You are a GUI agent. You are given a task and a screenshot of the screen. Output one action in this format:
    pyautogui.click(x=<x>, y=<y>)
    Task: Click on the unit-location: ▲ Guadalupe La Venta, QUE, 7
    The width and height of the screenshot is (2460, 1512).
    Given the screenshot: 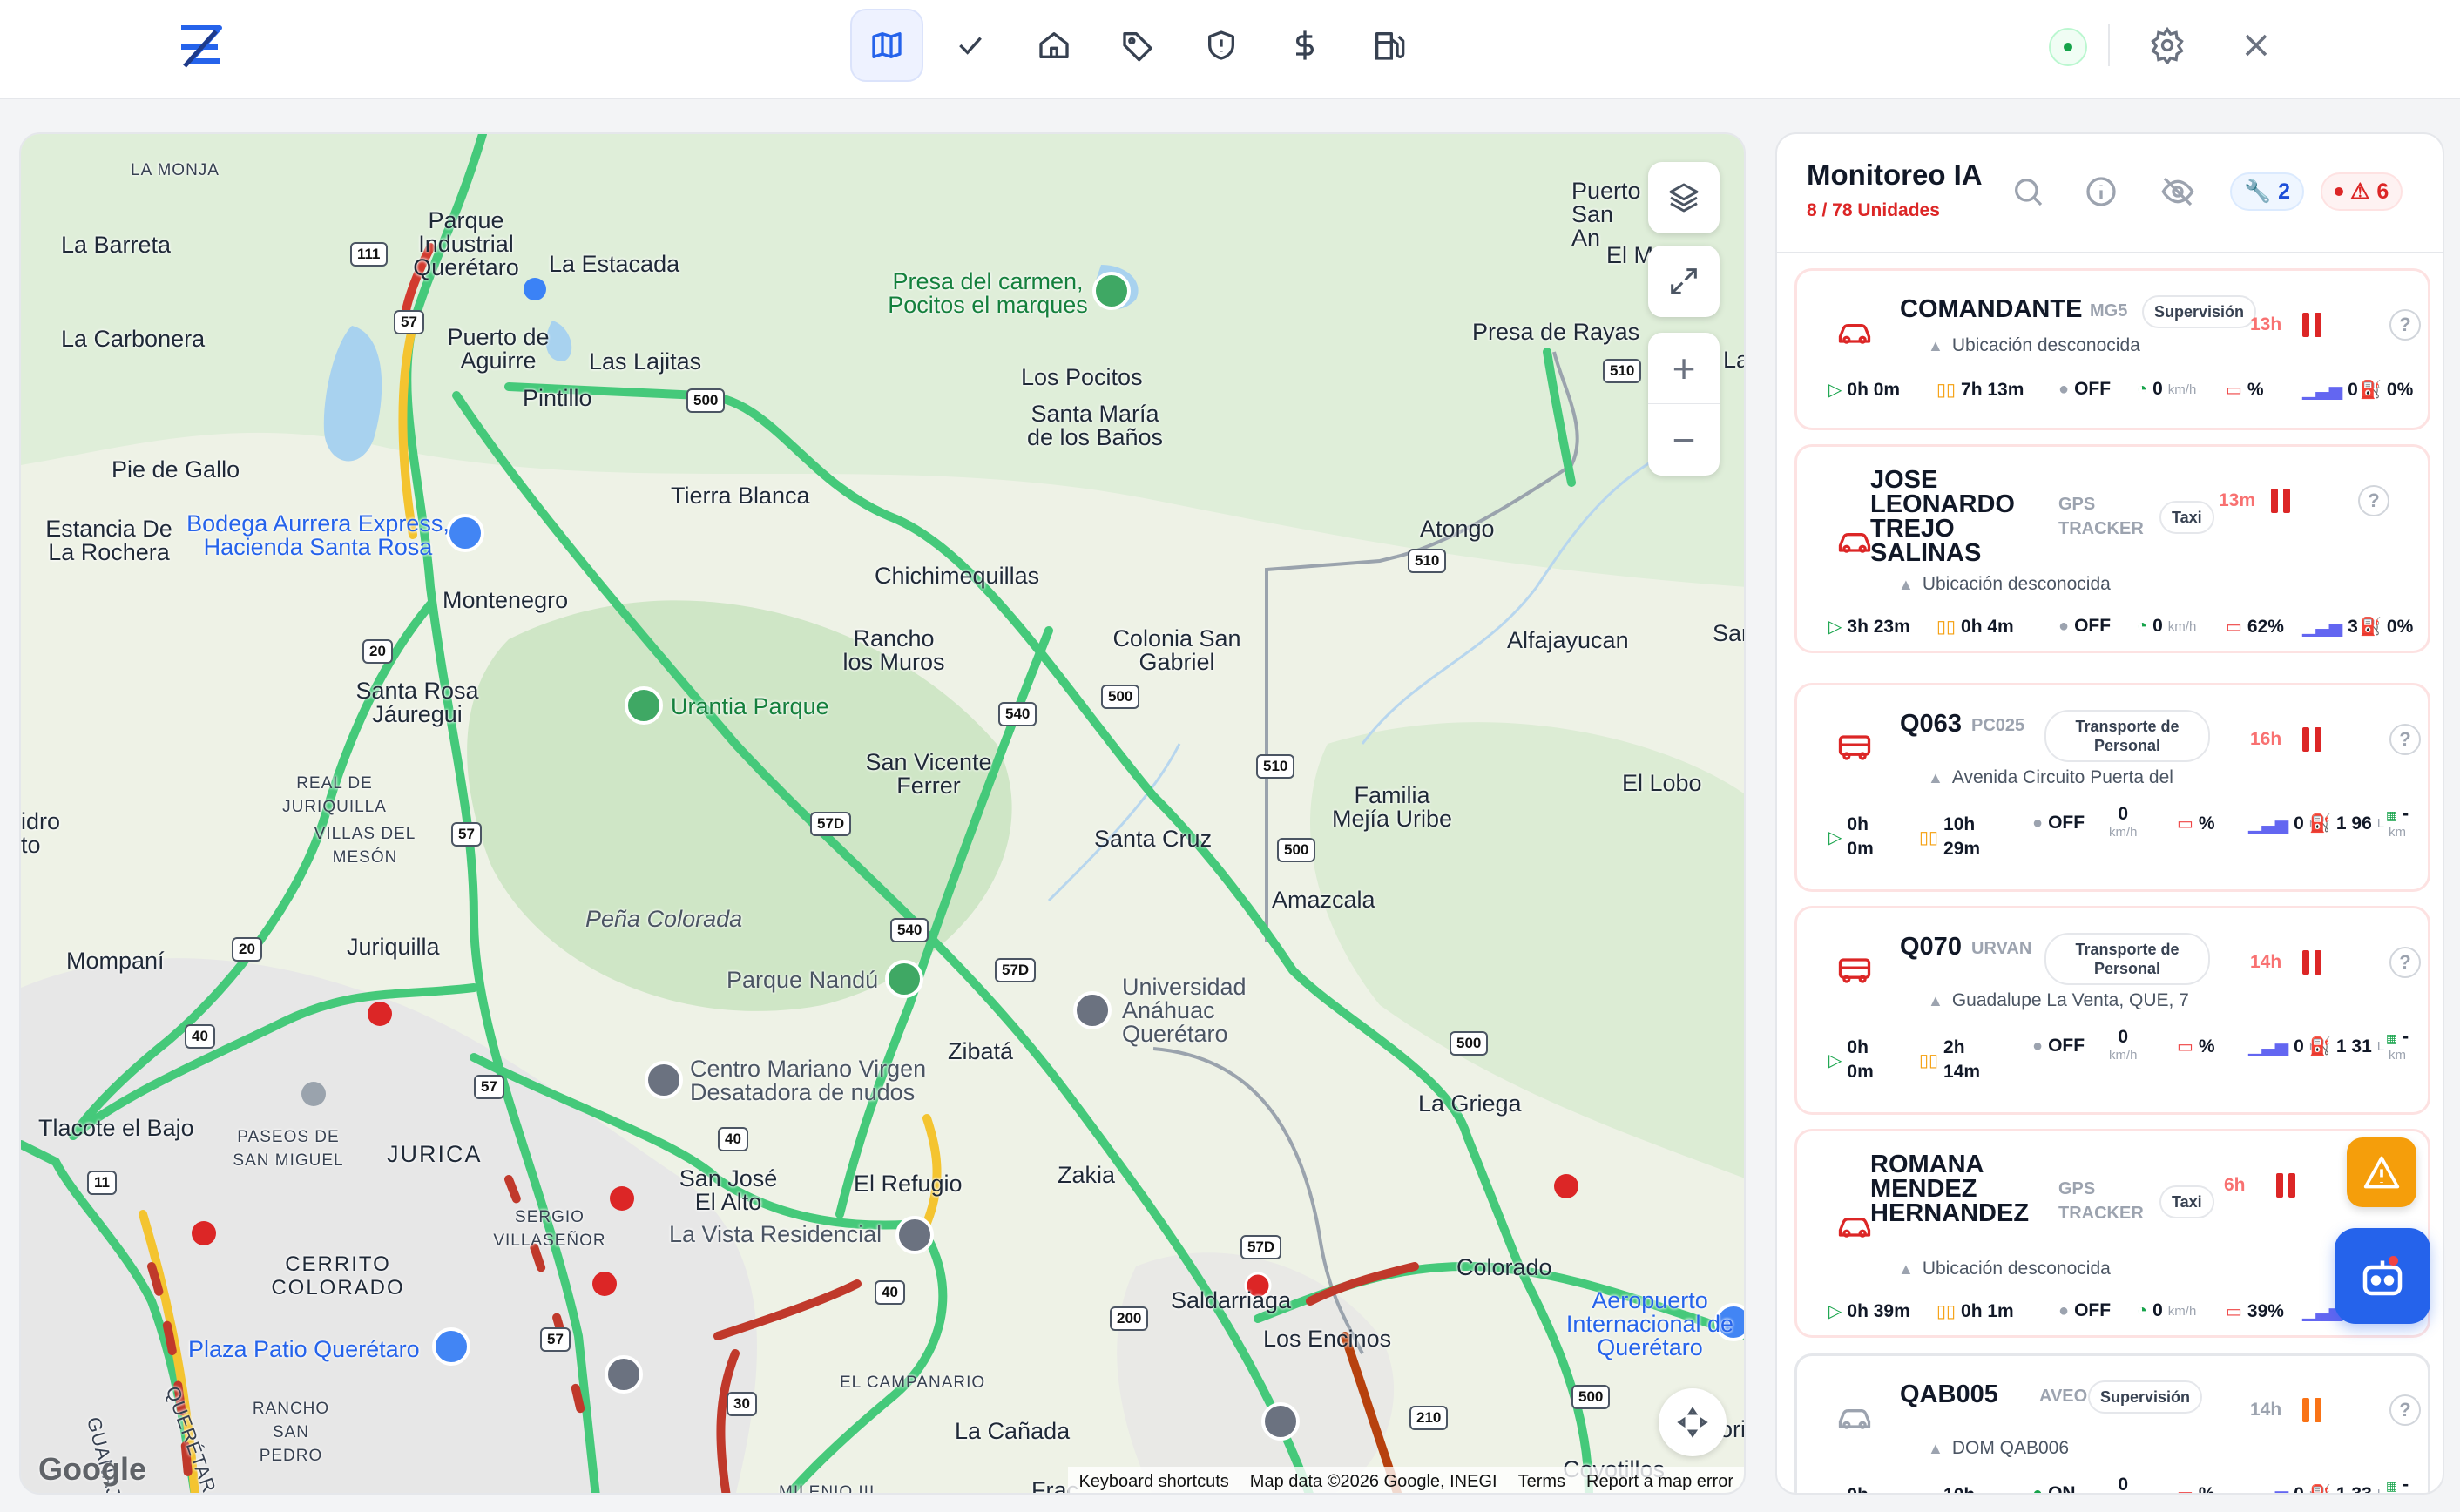 What is the action you would take?
    pyautogui.click(x=2058, y=1000)
    